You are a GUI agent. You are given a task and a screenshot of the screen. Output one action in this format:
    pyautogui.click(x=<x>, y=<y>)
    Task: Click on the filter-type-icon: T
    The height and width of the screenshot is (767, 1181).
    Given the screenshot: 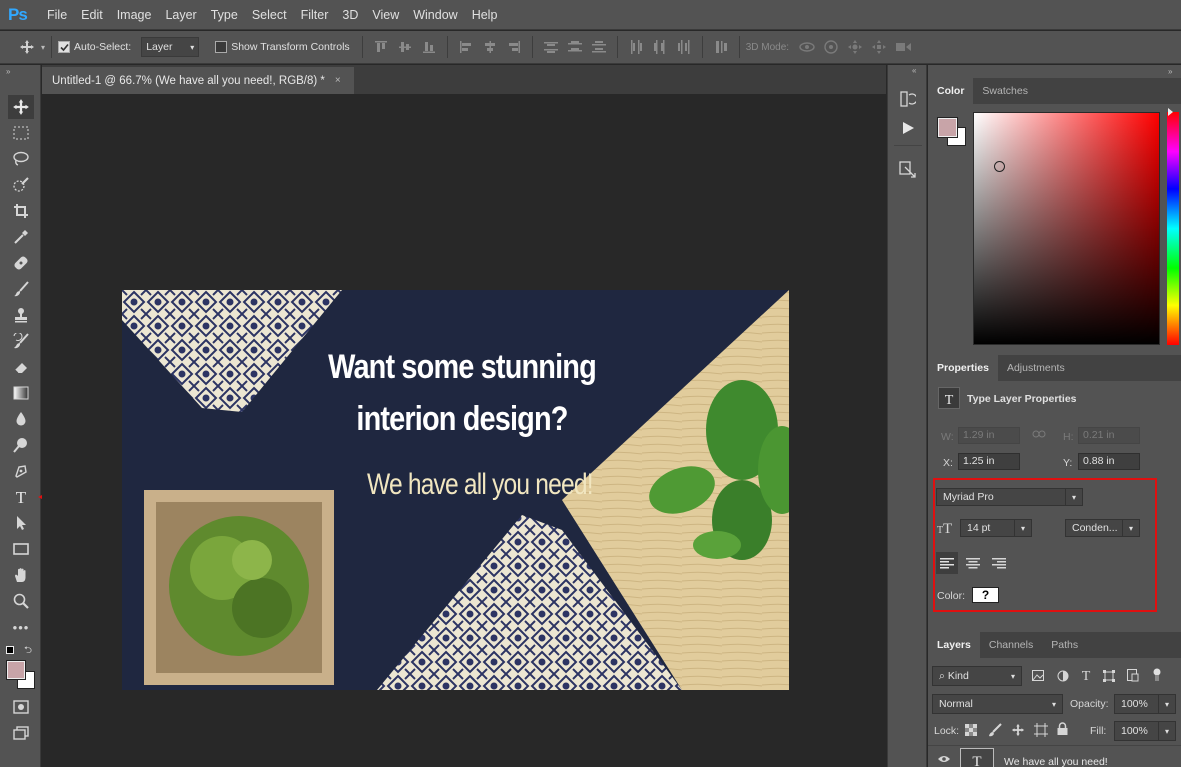 What is the action you would take?
    pyautogui.click(x=1086, y=674)
    